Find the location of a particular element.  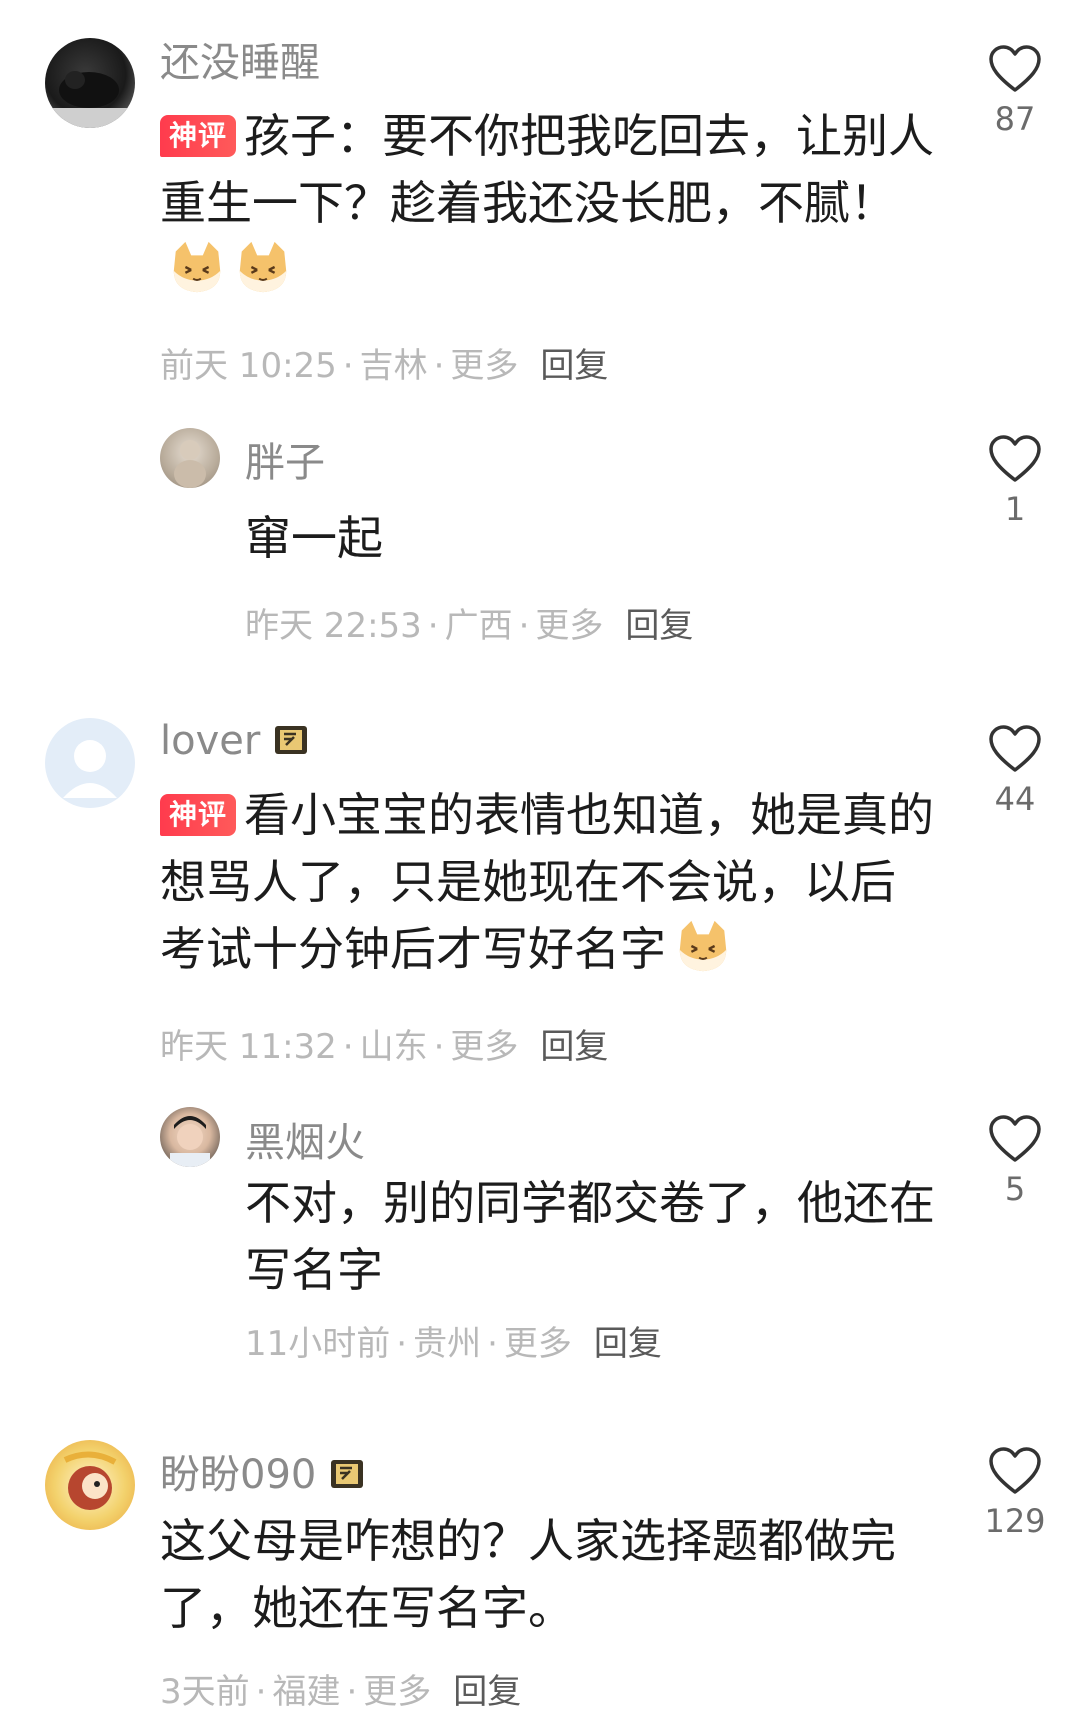

location: 贵州 is located at coordinates (447, 1344).